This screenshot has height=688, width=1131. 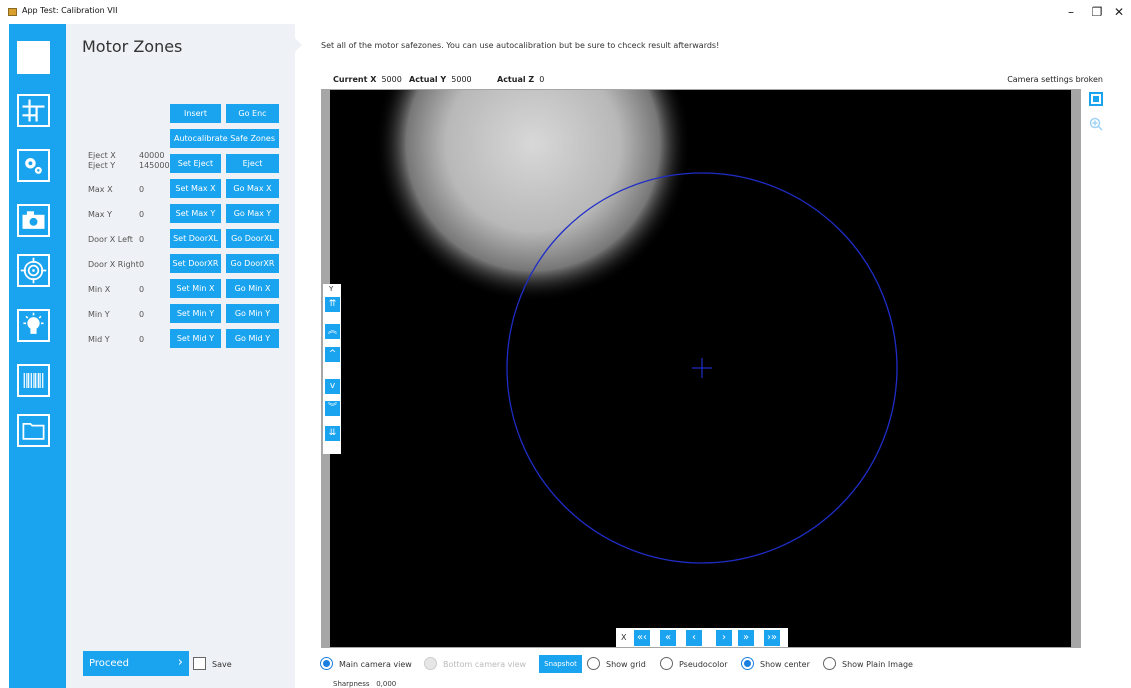 What do you see at coordinates (668, 638) in the screenshot?
I see `x-left-medium-button: «` at bounding box center [668, 638].